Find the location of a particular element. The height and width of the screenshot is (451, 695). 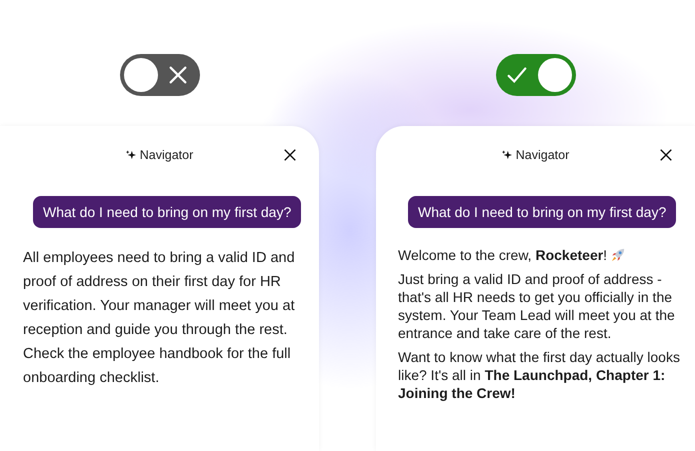

answer-text: Want to know what the first day actually looks like? It's all in The Launchpad, Chapter 1: Joining the Crew! is located at coordinates (539, 375).